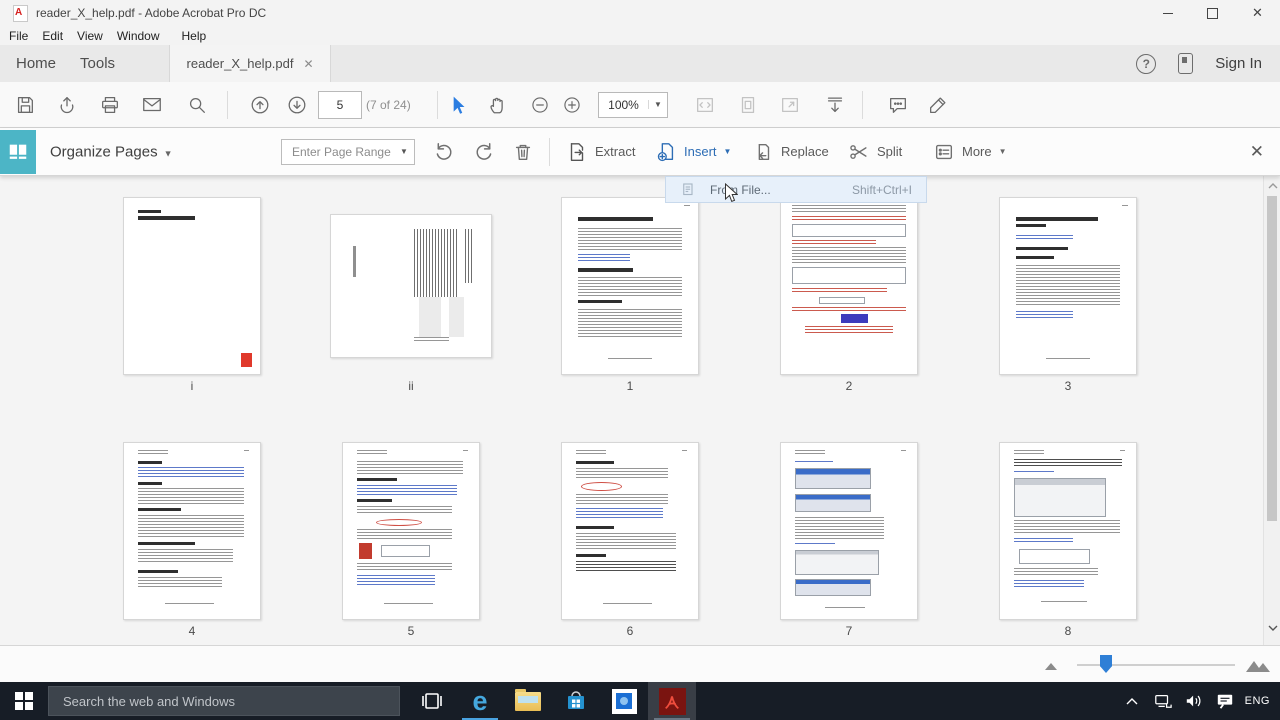 The height and width of the screenshot is (720, 1280). I want to click on start-button, so click(24, 701).